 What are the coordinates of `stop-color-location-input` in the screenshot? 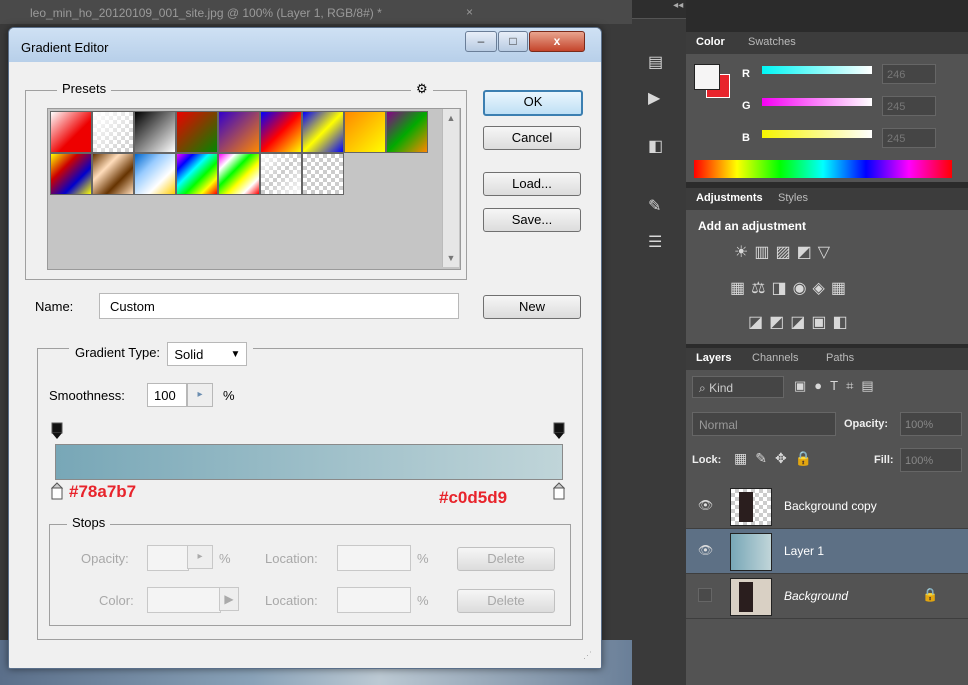 It's located at (374, 600).